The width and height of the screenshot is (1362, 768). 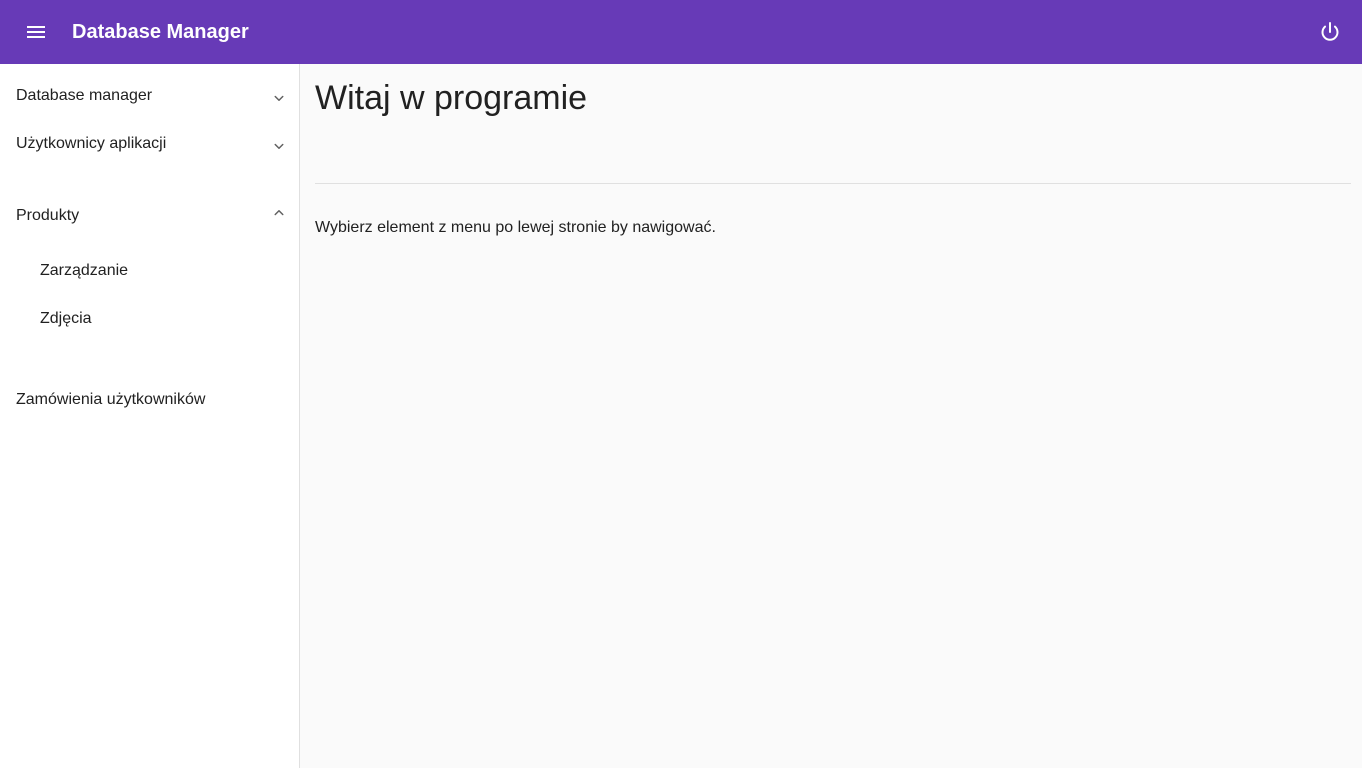 I want to click on menu-icon, so click(x=36, y=32).